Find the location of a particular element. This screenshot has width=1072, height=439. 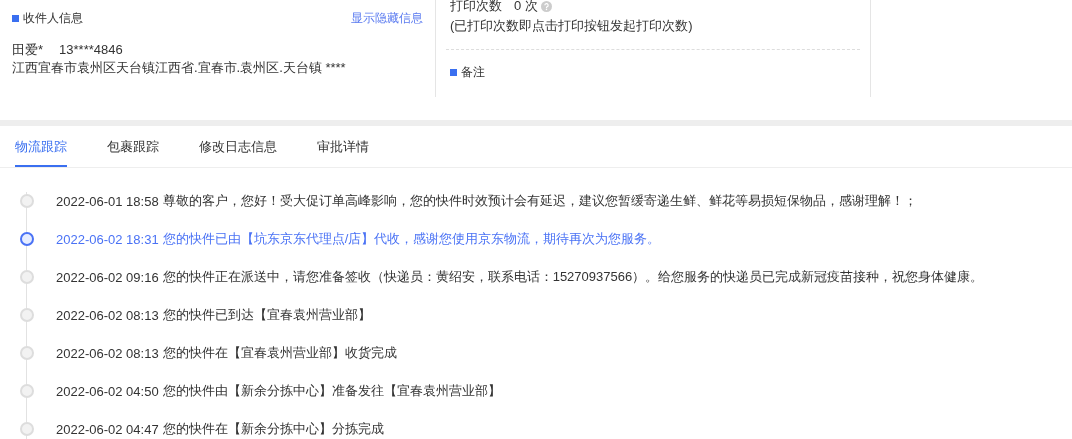

print-count-note: (已打印次数即点击打印按钮发起打印次数) is located at coordinates (572, 26).